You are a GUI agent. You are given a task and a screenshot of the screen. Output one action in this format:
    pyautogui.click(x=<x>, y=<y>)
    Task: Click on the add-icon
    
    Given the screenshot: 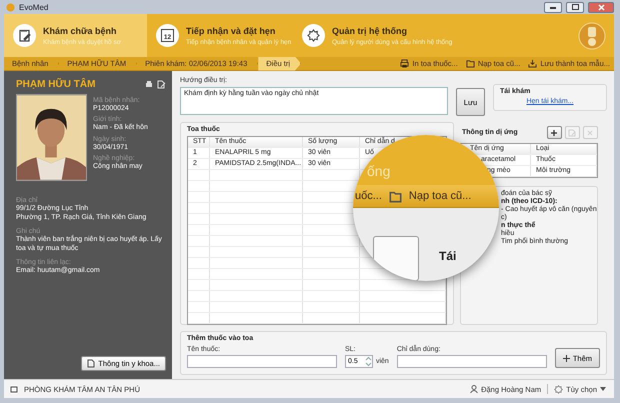 What is the action you would take?
    pyautogui.click(x=554, y=133)
    